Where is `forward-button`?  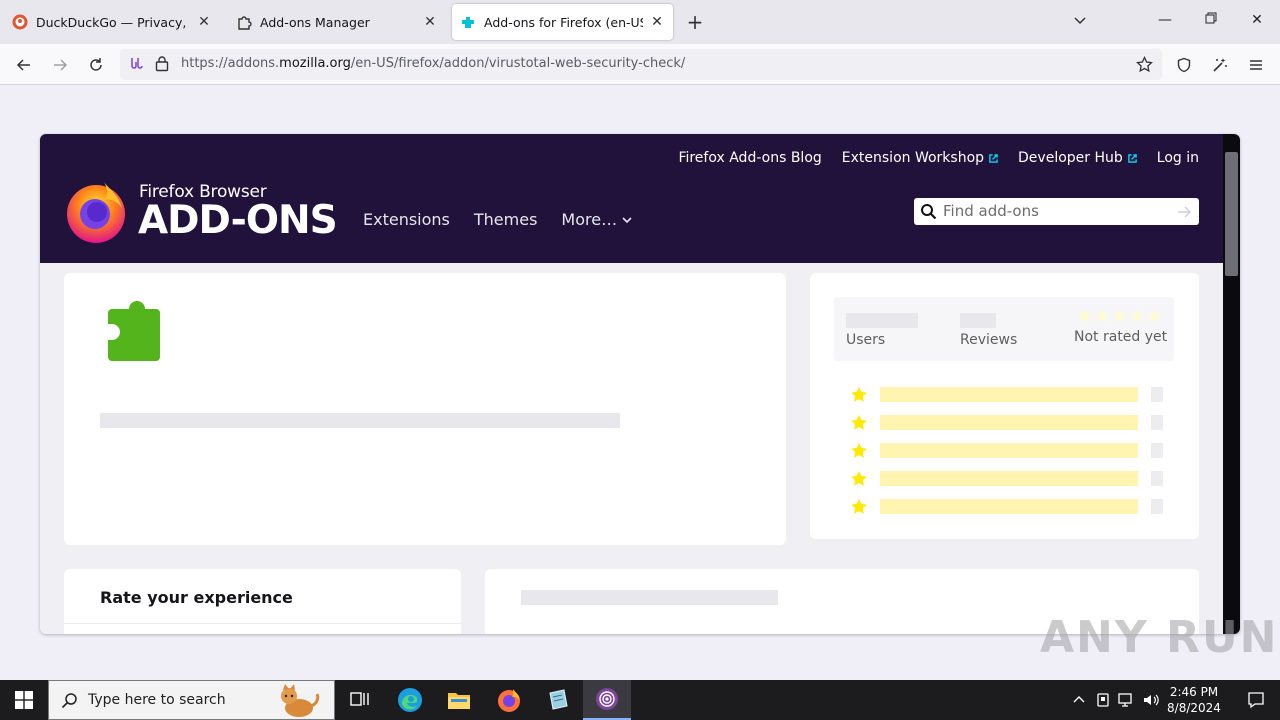
forward-button is located at coordinates (60, 65).